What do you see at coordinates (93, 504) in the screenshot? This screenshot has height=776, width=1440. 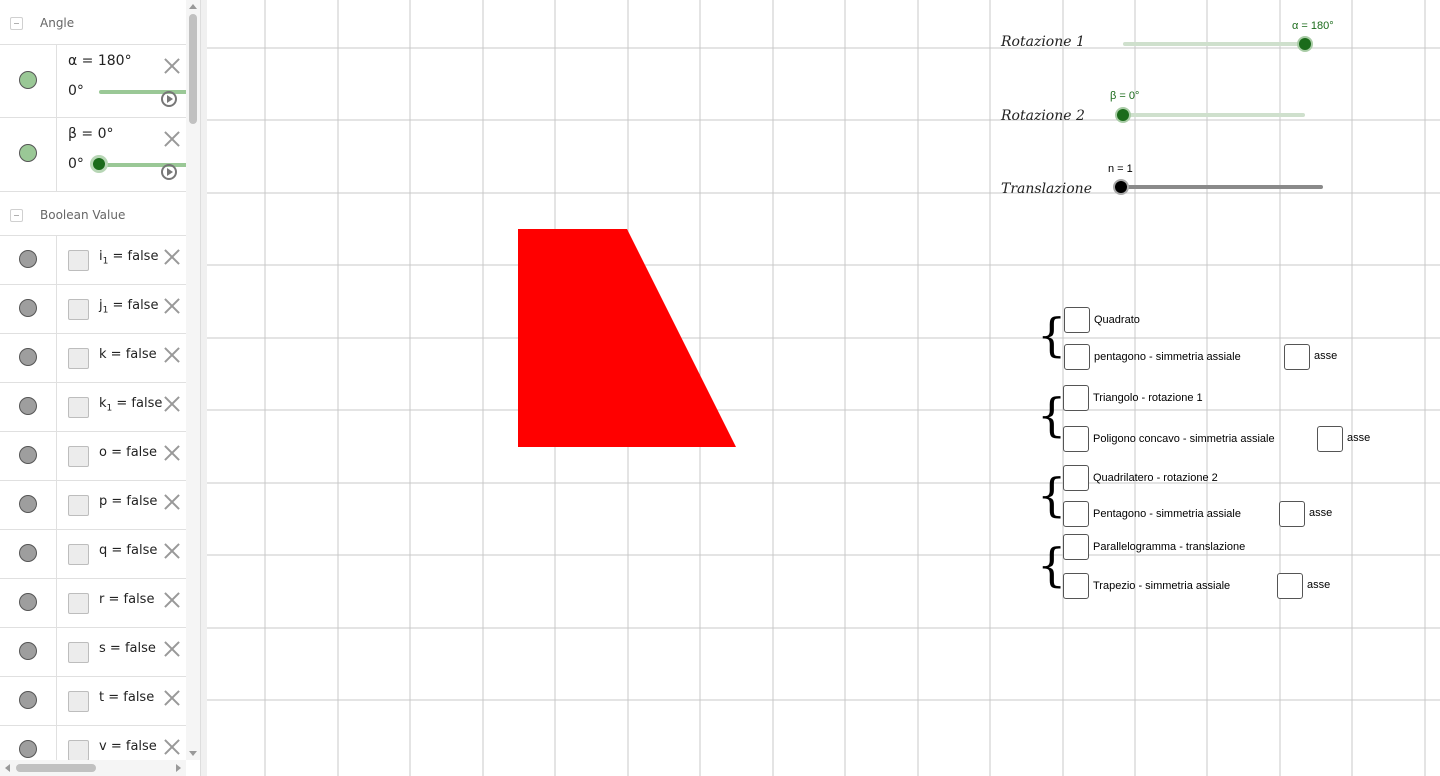 I see `boolean-row: p = false` at bounding box center [93, 504].